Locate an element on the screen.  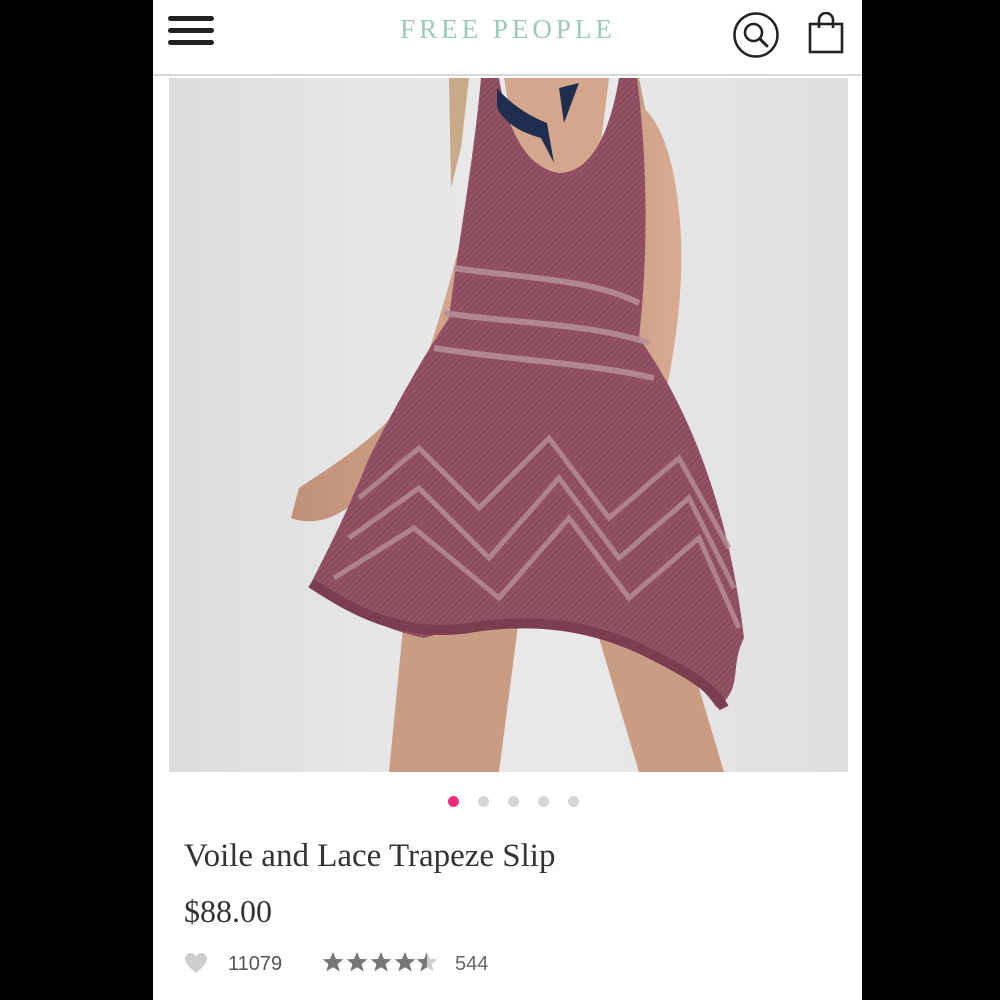
top-navigation-bar: FREE PEOPLE is located at coordinates (507, 38).